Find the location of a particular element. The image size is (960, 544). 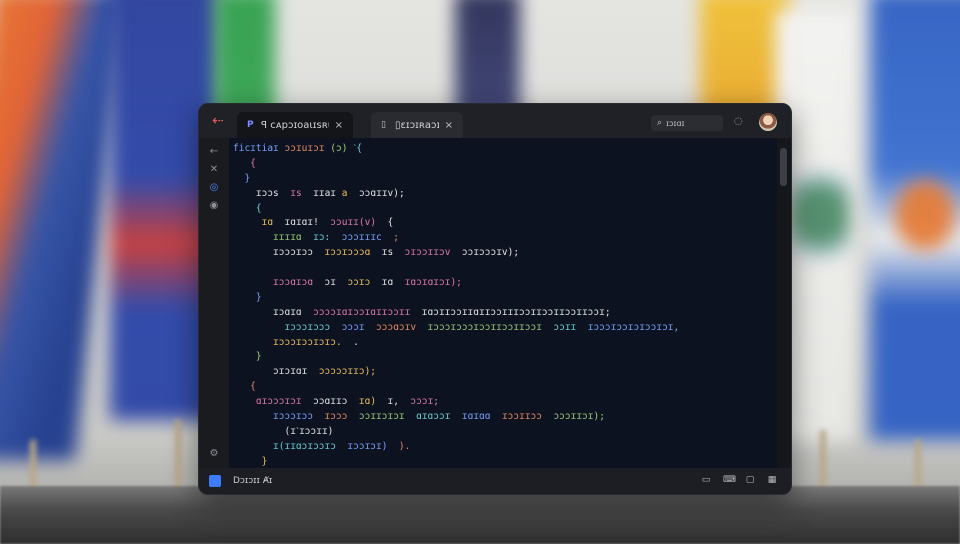

tab-inactive: ▯ ▯ɛɪɔɪʀaɔɪɑɪ × is located at coordinates (417, 125).